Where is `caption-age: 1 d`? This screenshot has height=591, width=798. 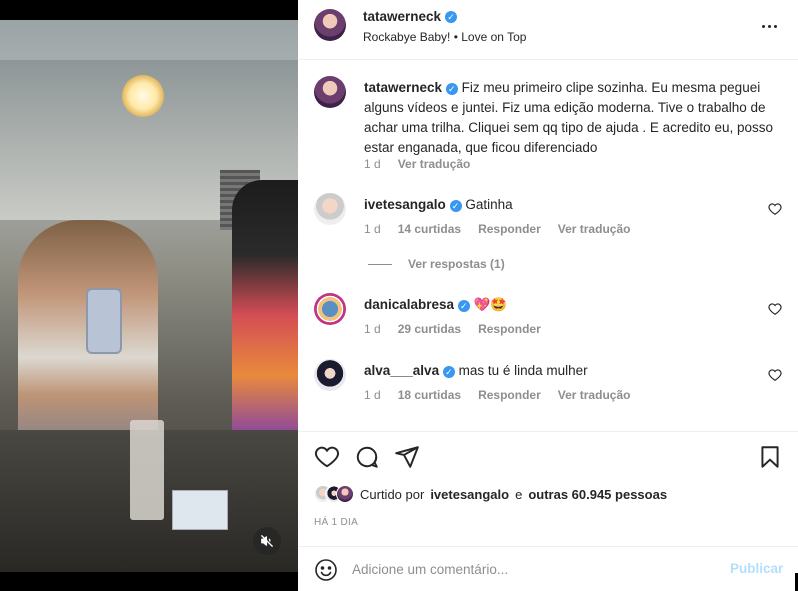 caption-age: 1 d is located at coordinates (372, 164).